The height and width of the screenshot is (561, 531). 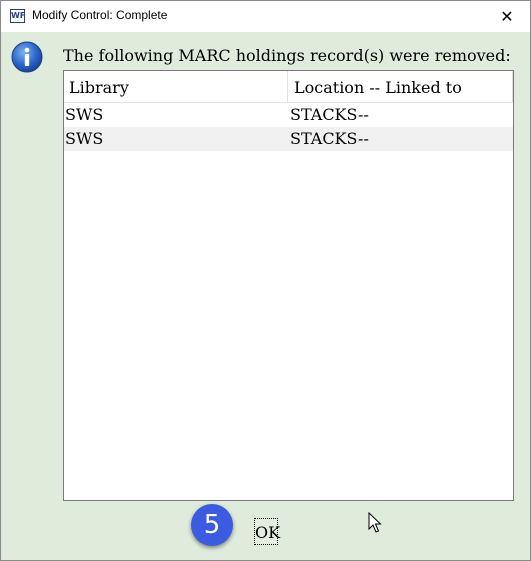 What do you see at coordinates (176, 86) in the screenshot?
I see `column-header-library: Library` at bounding box center [176, 86].